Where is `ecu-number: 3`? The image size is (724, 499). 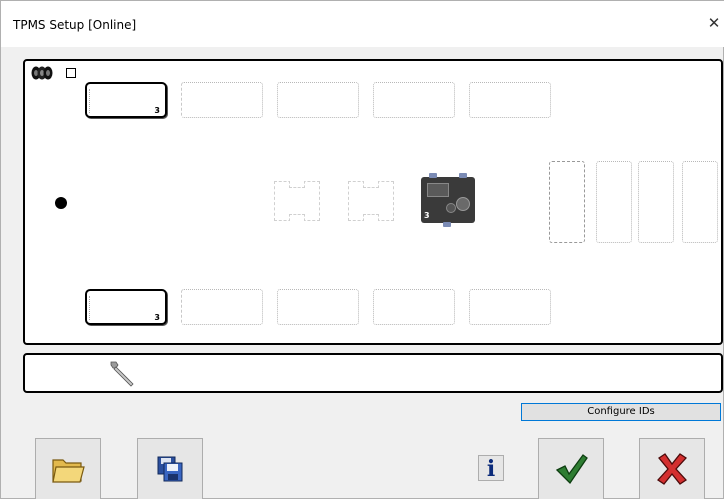
ecu-number: 3 is located at coordinates (427, 215).